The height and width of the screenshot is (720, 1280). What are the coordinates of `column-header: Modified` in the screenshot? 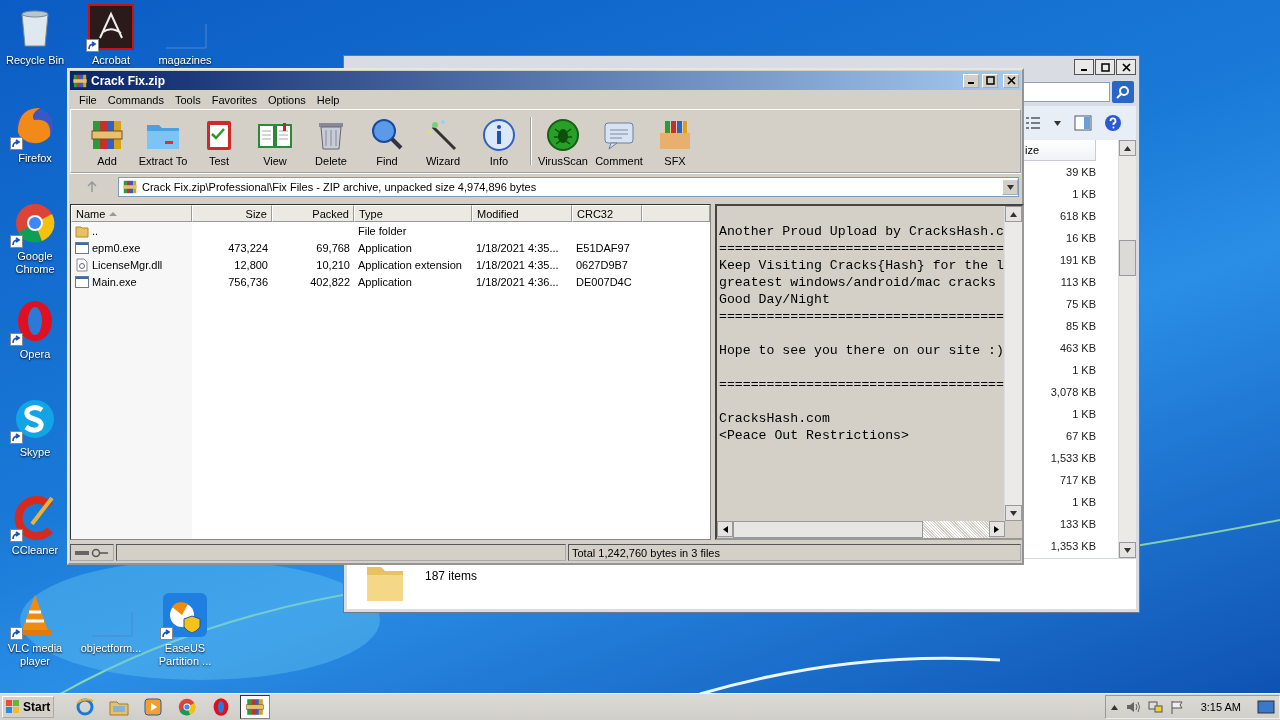 It's located at (522, 213).